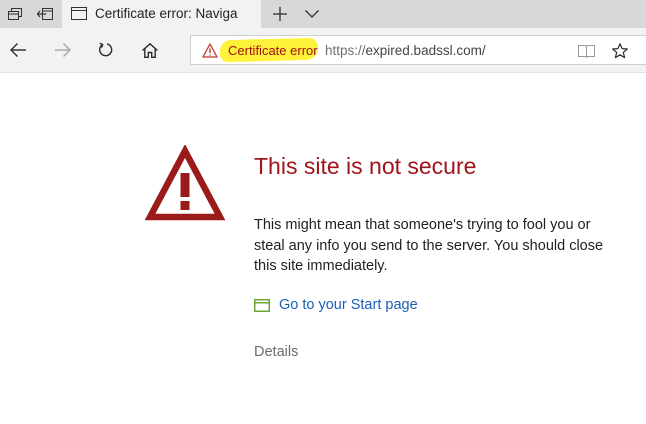  I want to click on start-page-link-text: Go to your Start page, so click(348, 305).